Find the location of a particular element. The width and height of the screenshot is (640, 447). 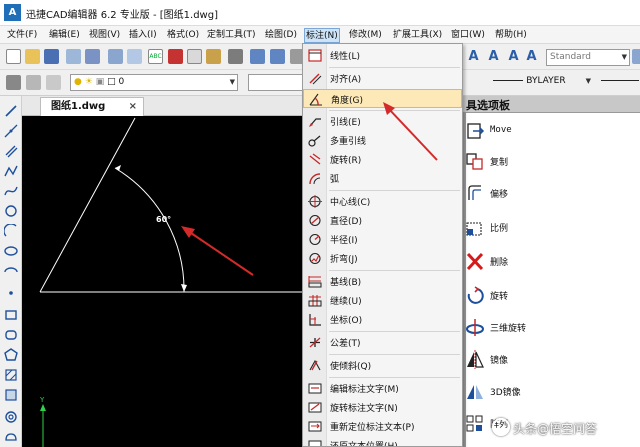

menu-item-label: 旋转标注文字(N) is located at coordinates (364, 409).